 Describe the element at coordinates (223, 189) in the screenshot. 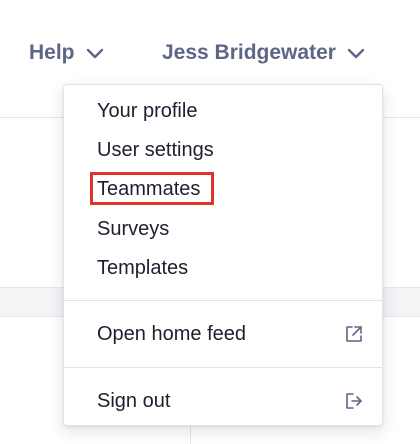

I see `menu-item-teammates: Teammates` at that location.